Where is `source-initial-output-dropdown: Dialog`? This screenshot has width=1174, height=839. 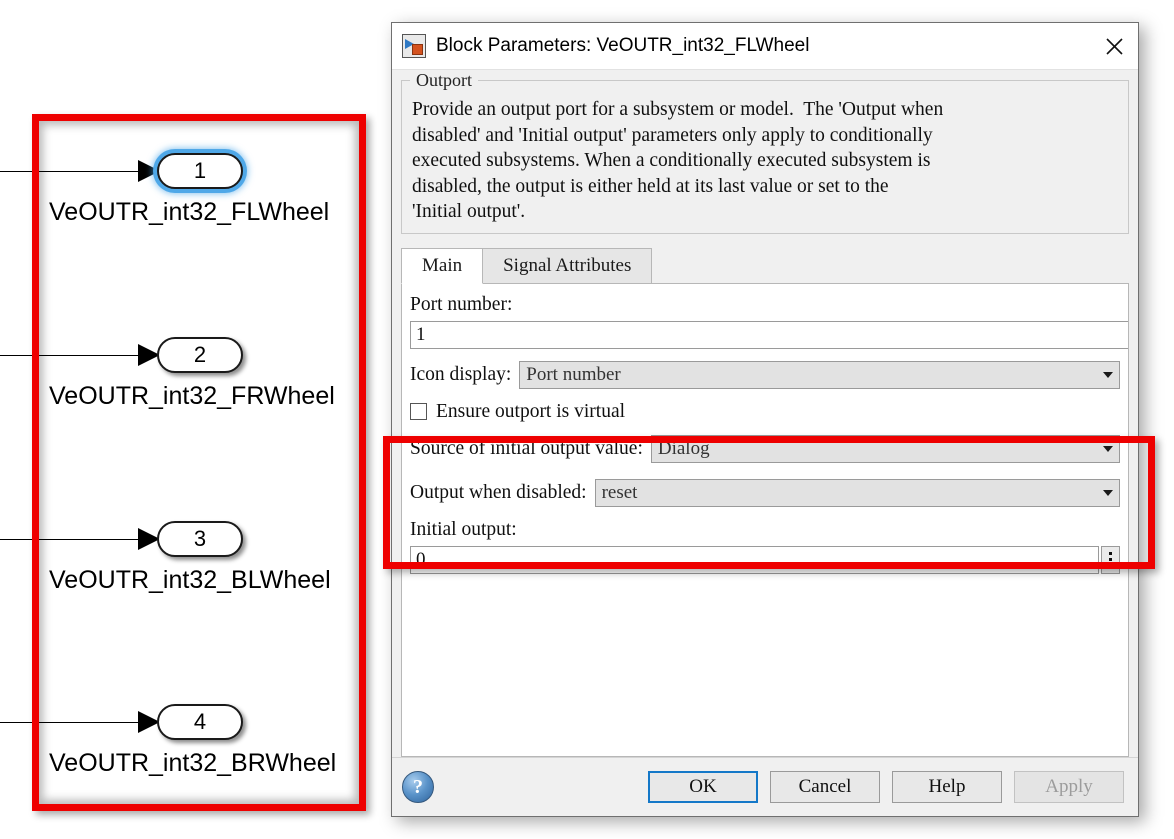
source-initial-output-dropdown: Dialog is located at coordinates (885, 448).